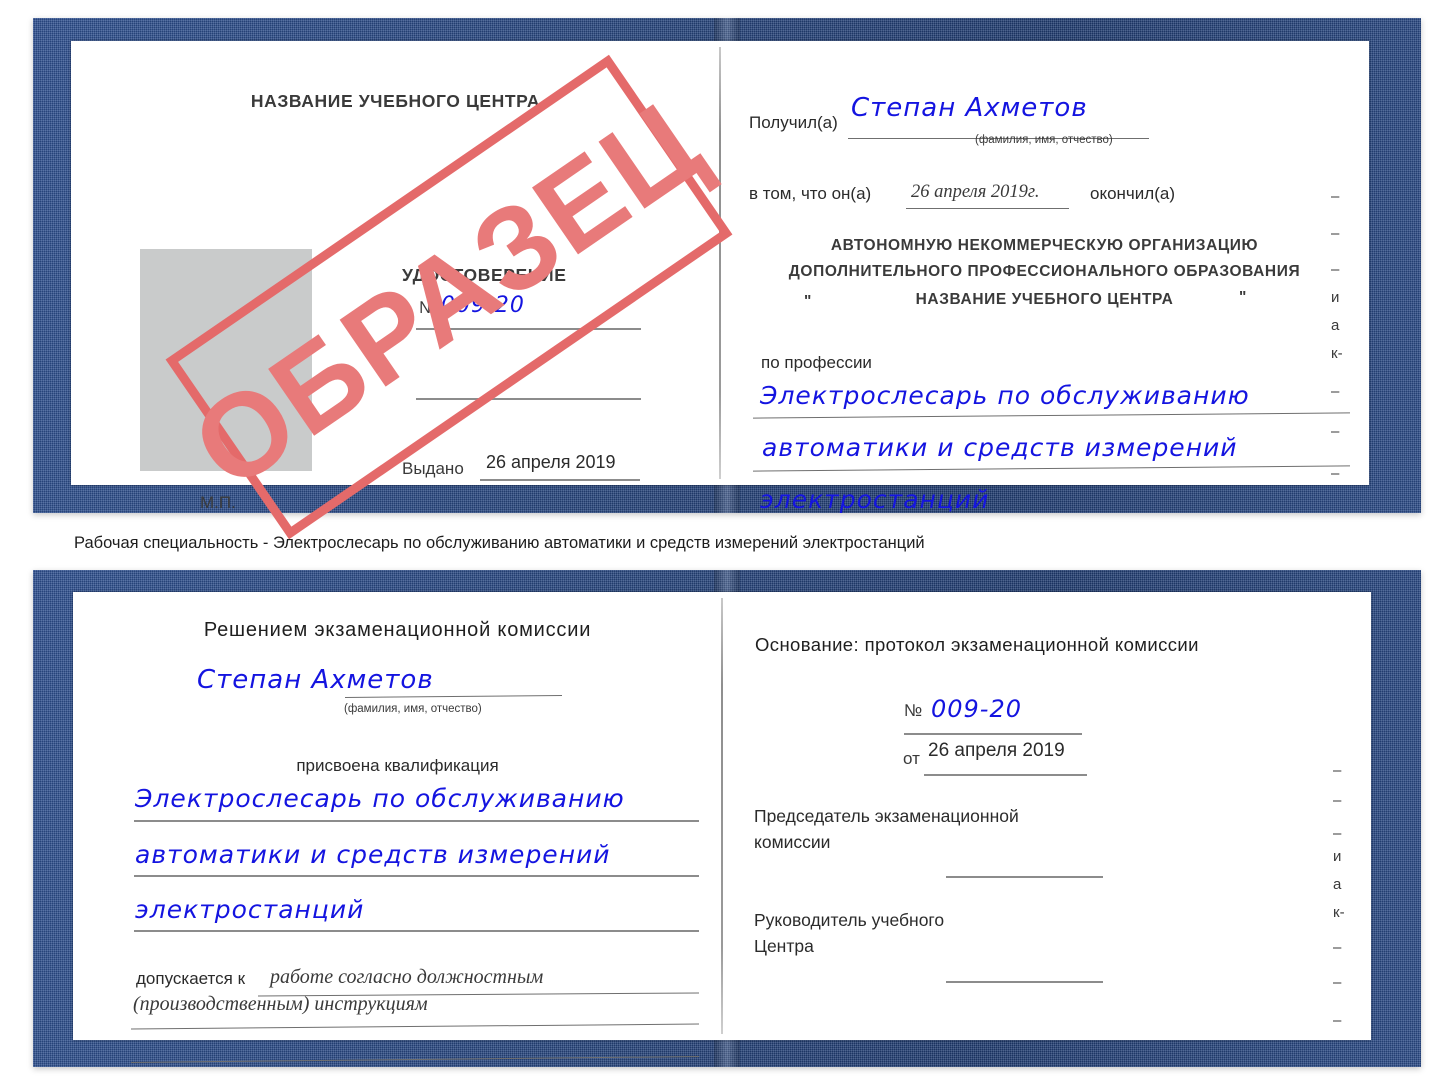 The height and width of the screenshot is (1085, 1448). What do you see at coordinates (993, 734) in the screenshot?
I see `protocol-number-rule` at bounding box center [993, 734].